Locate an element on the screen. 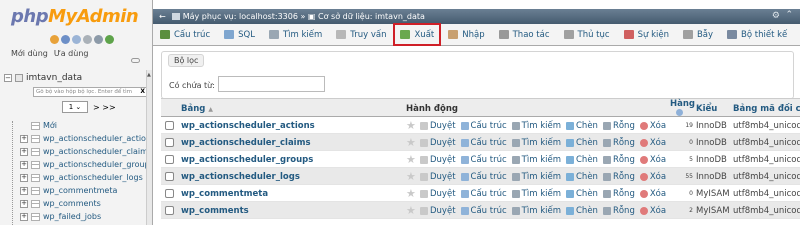 This screenshot has height=240, width=800. table-name-link: wp_actionscheduler_claims is located at coordinates (246, 143).